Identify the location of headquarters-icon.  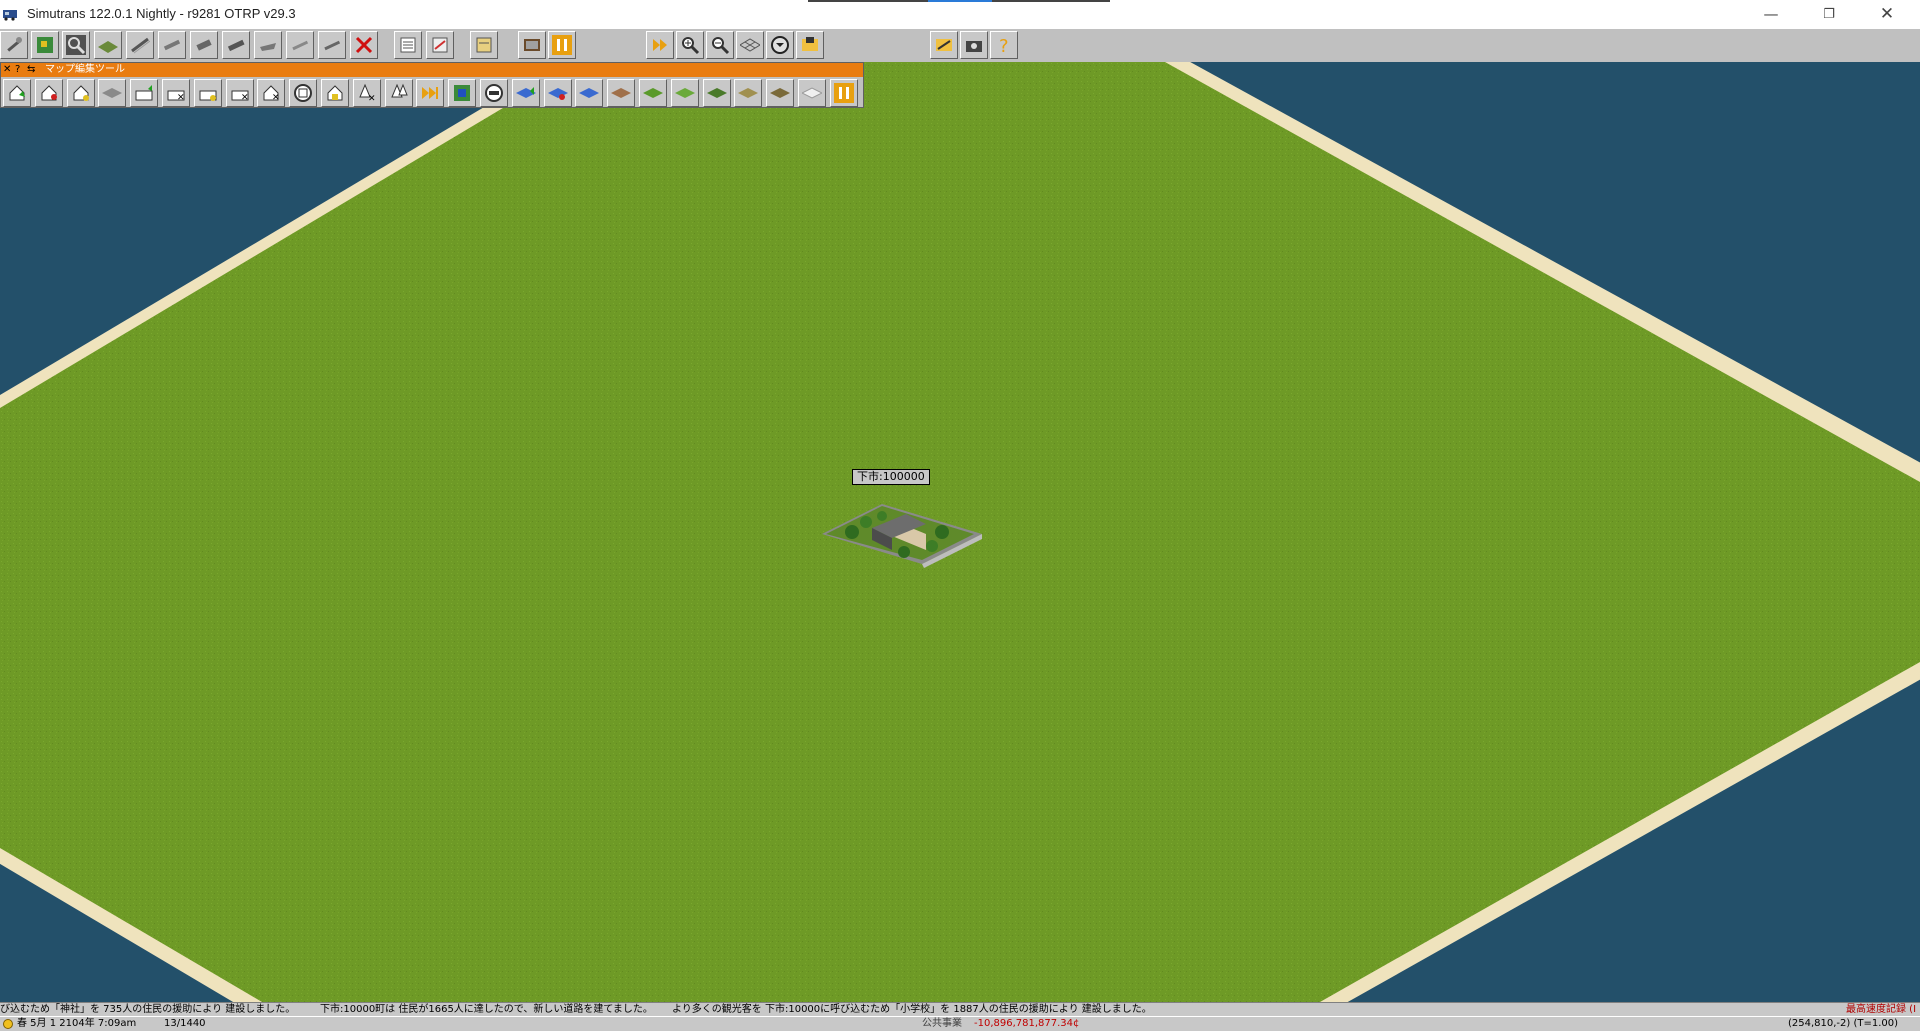
(335, 93).